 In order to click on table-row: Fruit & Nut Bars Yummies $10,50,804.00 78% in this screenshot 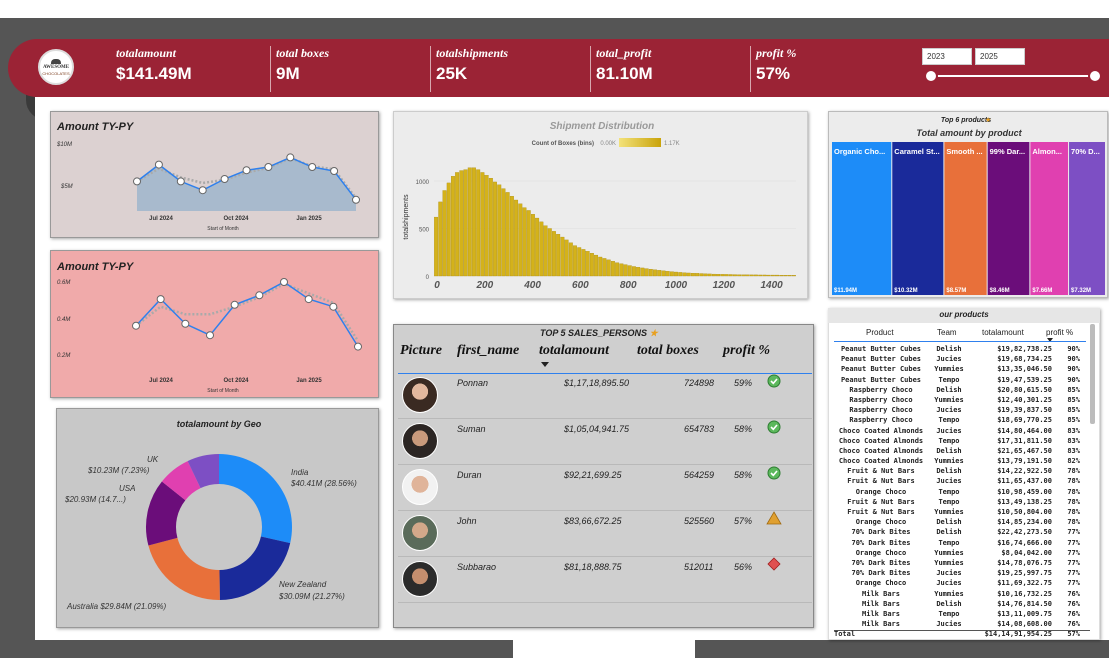, I will do `click(958, 512)`.